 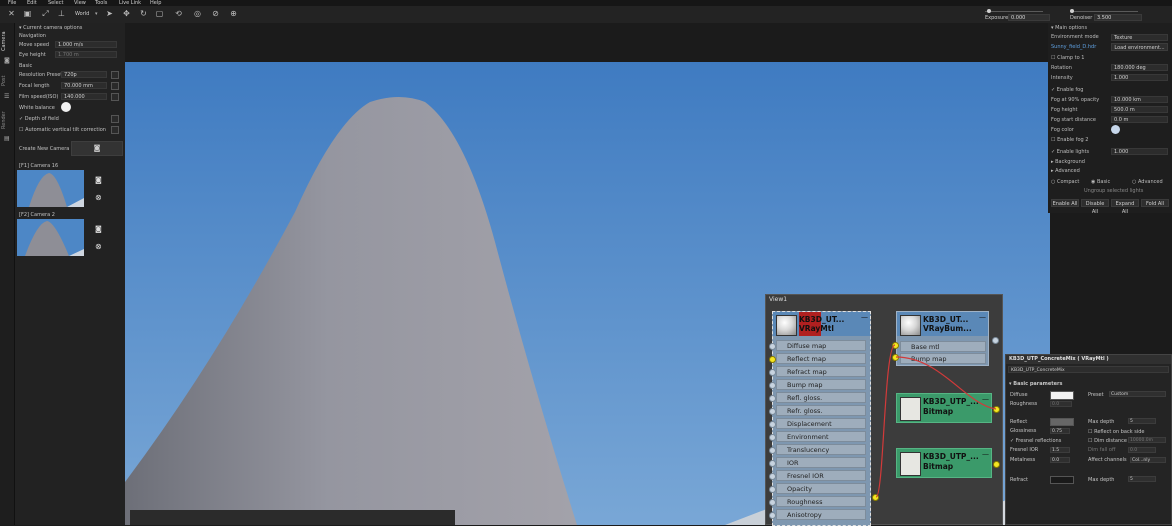 I want to click on dof-grid-icon, so click(x=115, y=119).